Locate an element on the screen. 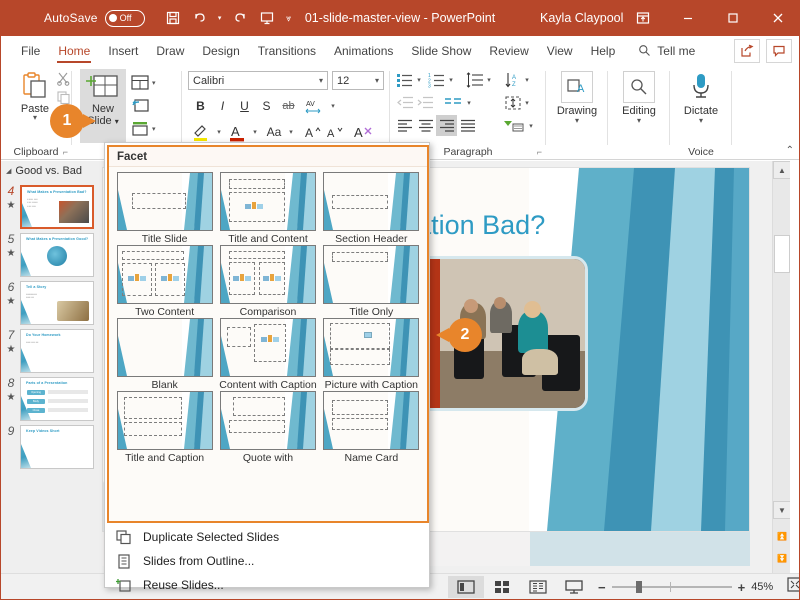 The width and height of the screenshot is (800, 600). layout-button: ▾ is located at coordinates (150, 82).